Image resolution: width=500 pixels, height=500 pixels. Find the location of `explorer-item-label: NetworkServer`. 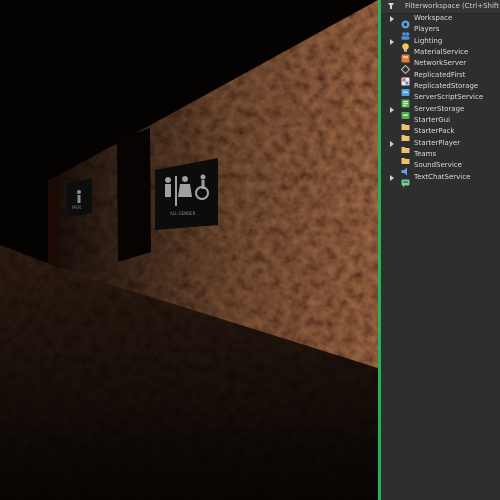

explorer-item-label: NetworkServer is located at coordinates (440, 63).